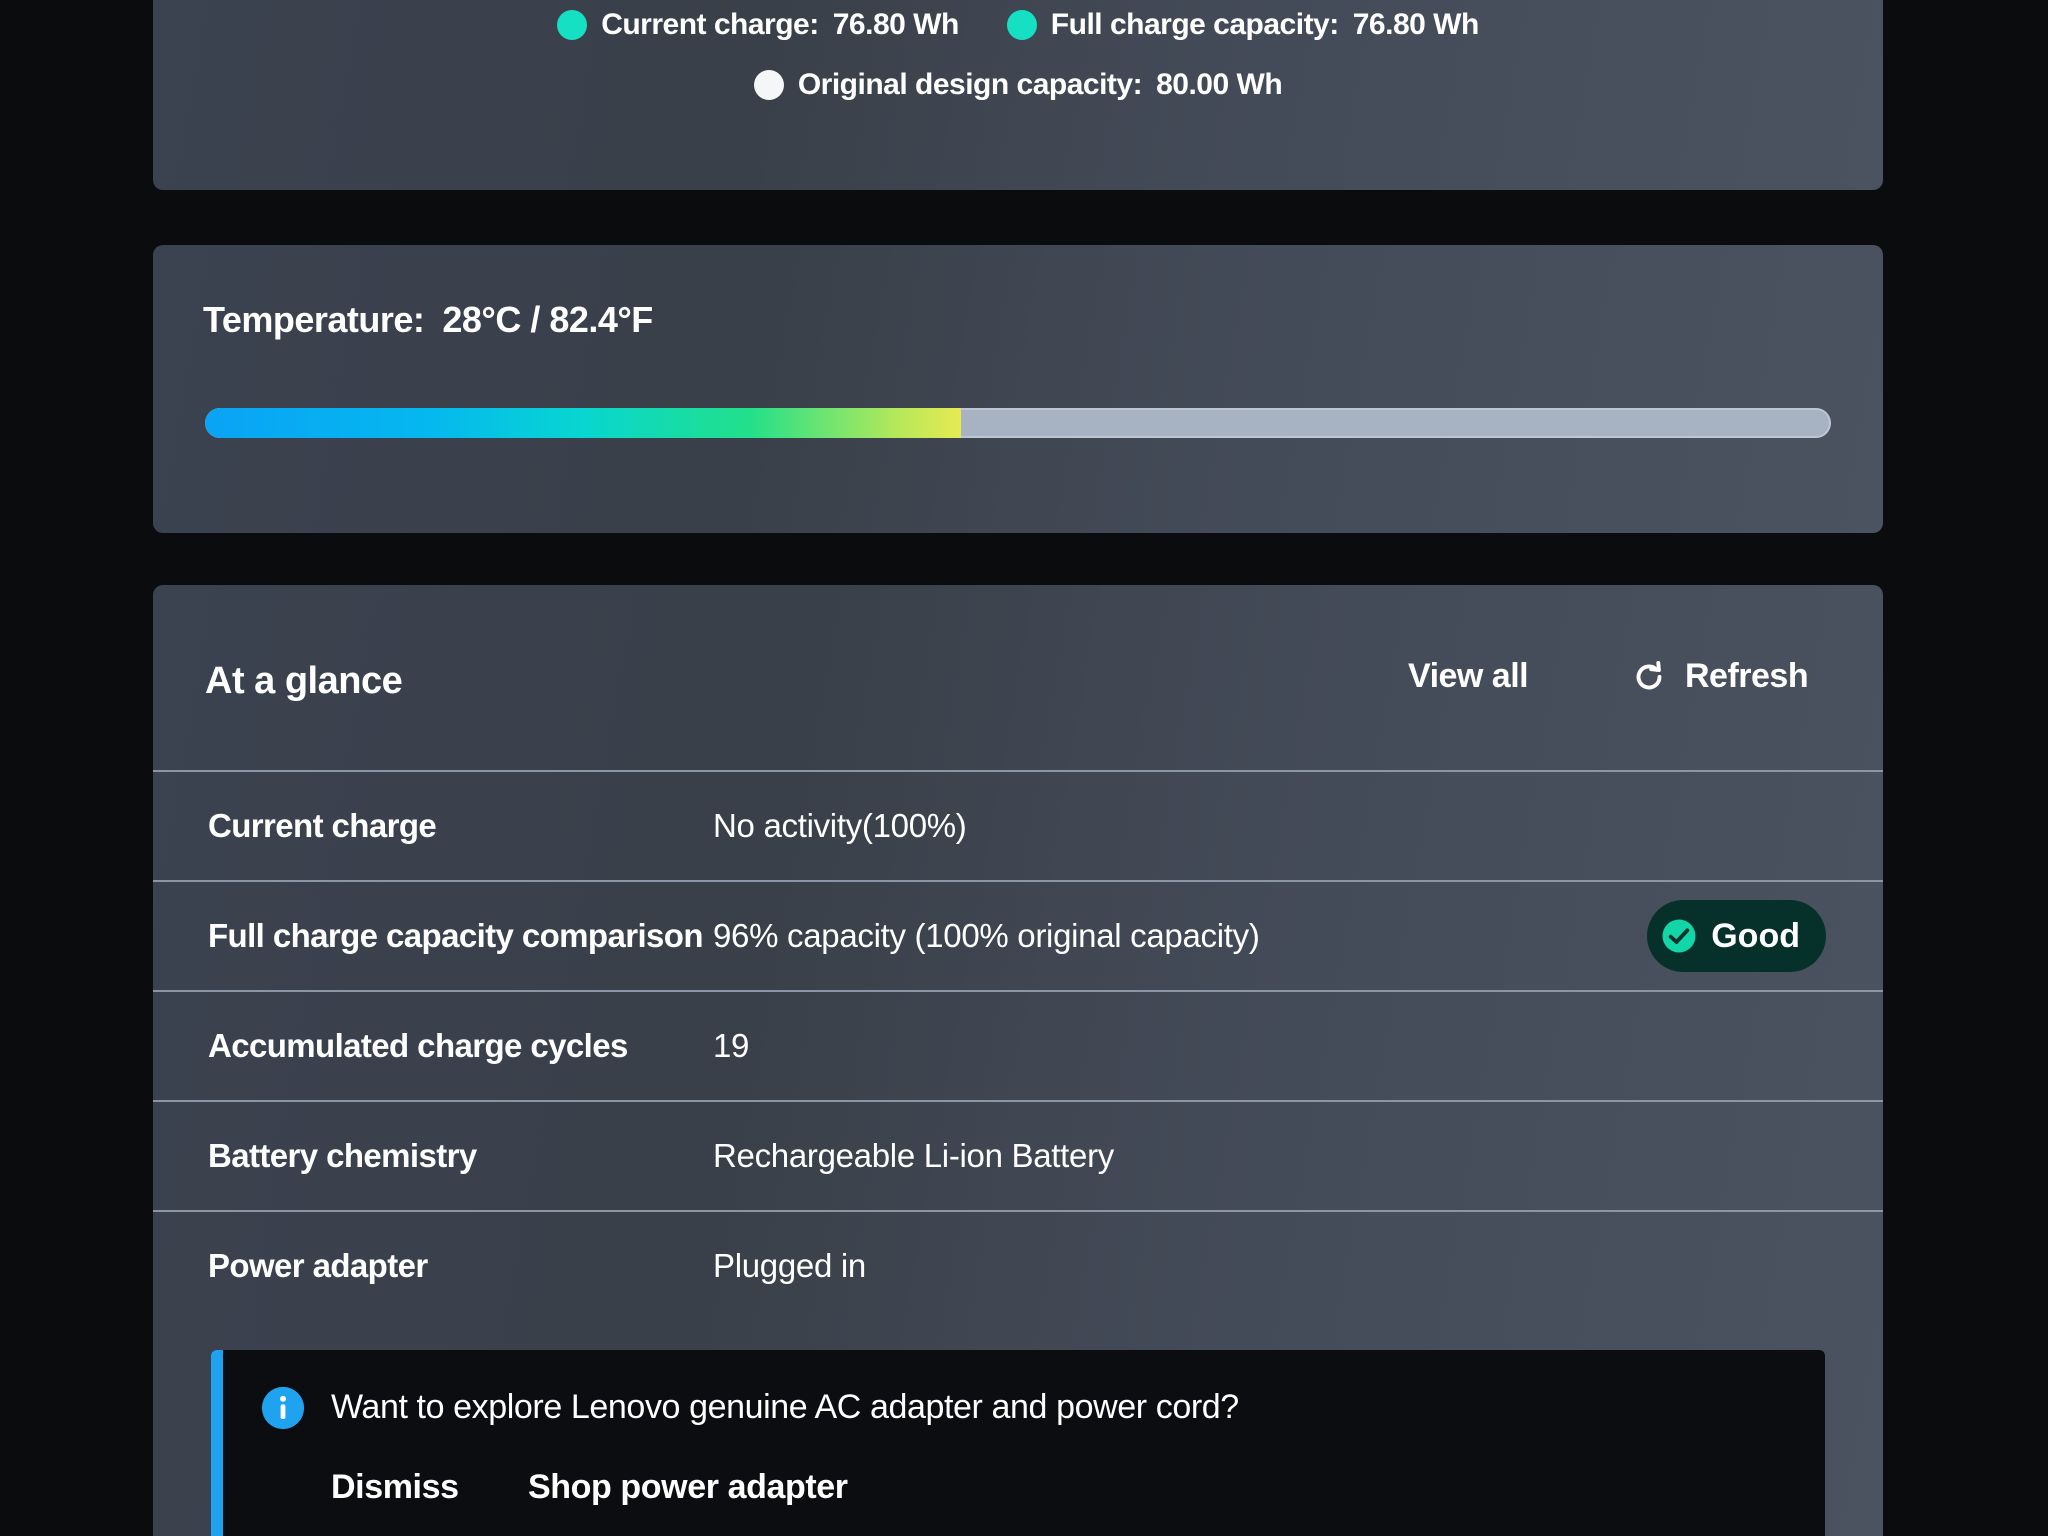  What do you see at coordinates (986, 935) in the screenshot?
I see `row-value: 96% capacity (100% original capacity)` at bounding box center [986, 935].